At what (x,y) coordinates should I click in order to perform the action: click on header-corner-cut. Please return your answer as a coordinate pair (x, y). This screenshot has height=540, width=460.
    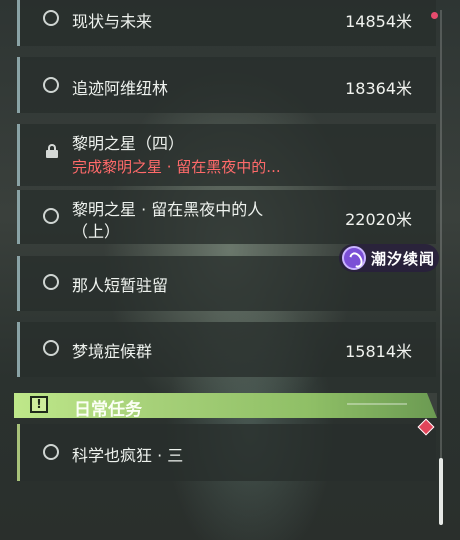
    Looking at the image, I should click on (432, 405).